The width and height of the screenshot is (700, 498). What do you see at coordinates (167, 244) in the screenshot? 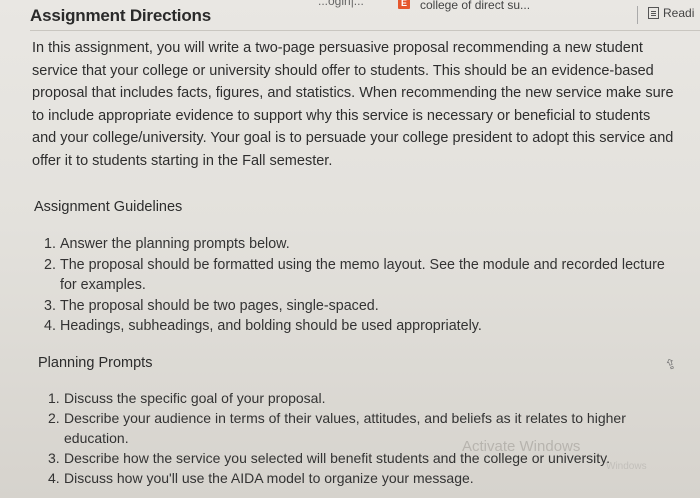
I see `list-item: 1. Answer the planning prompts below.` at bounding box center [167, 244].